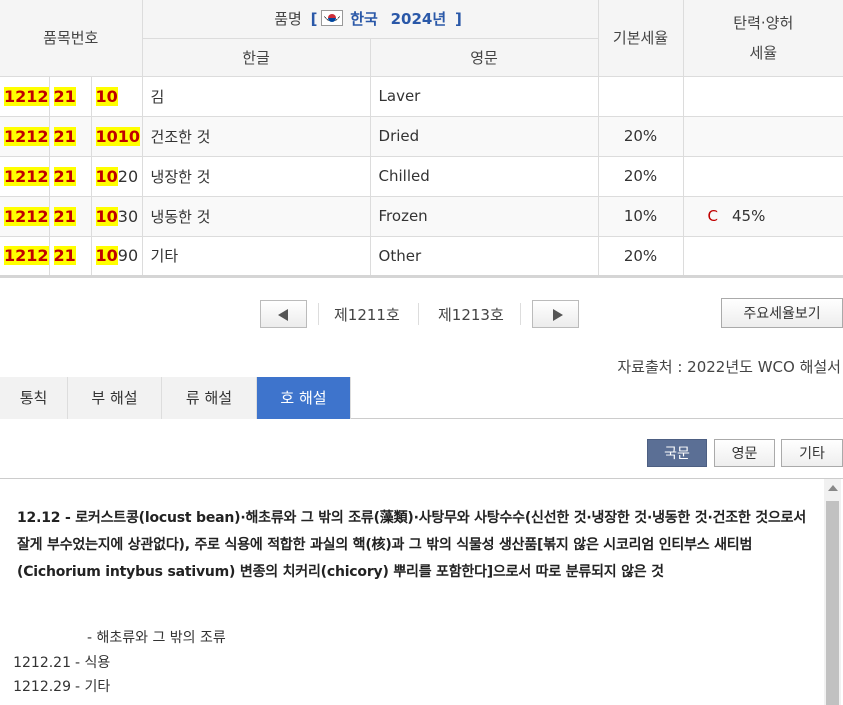 Image resolution: width=843 pixels, height=705 pixels. Describe the element at coordinates (640, 216) in the screenshot. I see `basic-rate-cell: 10%` at that location.